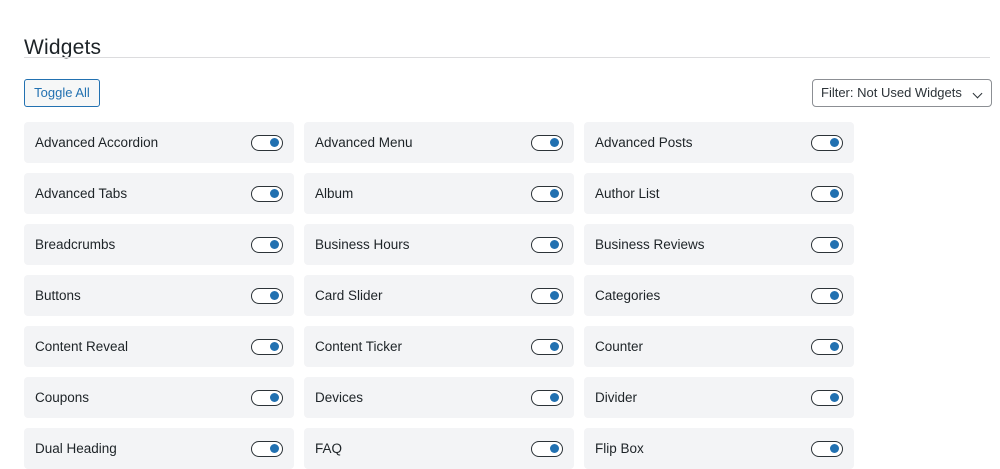 The image size is (1000, 469). Describe the element at coordinates (159, 346) in the screenshot. I see `widget-card: Content Reveal` at that location.